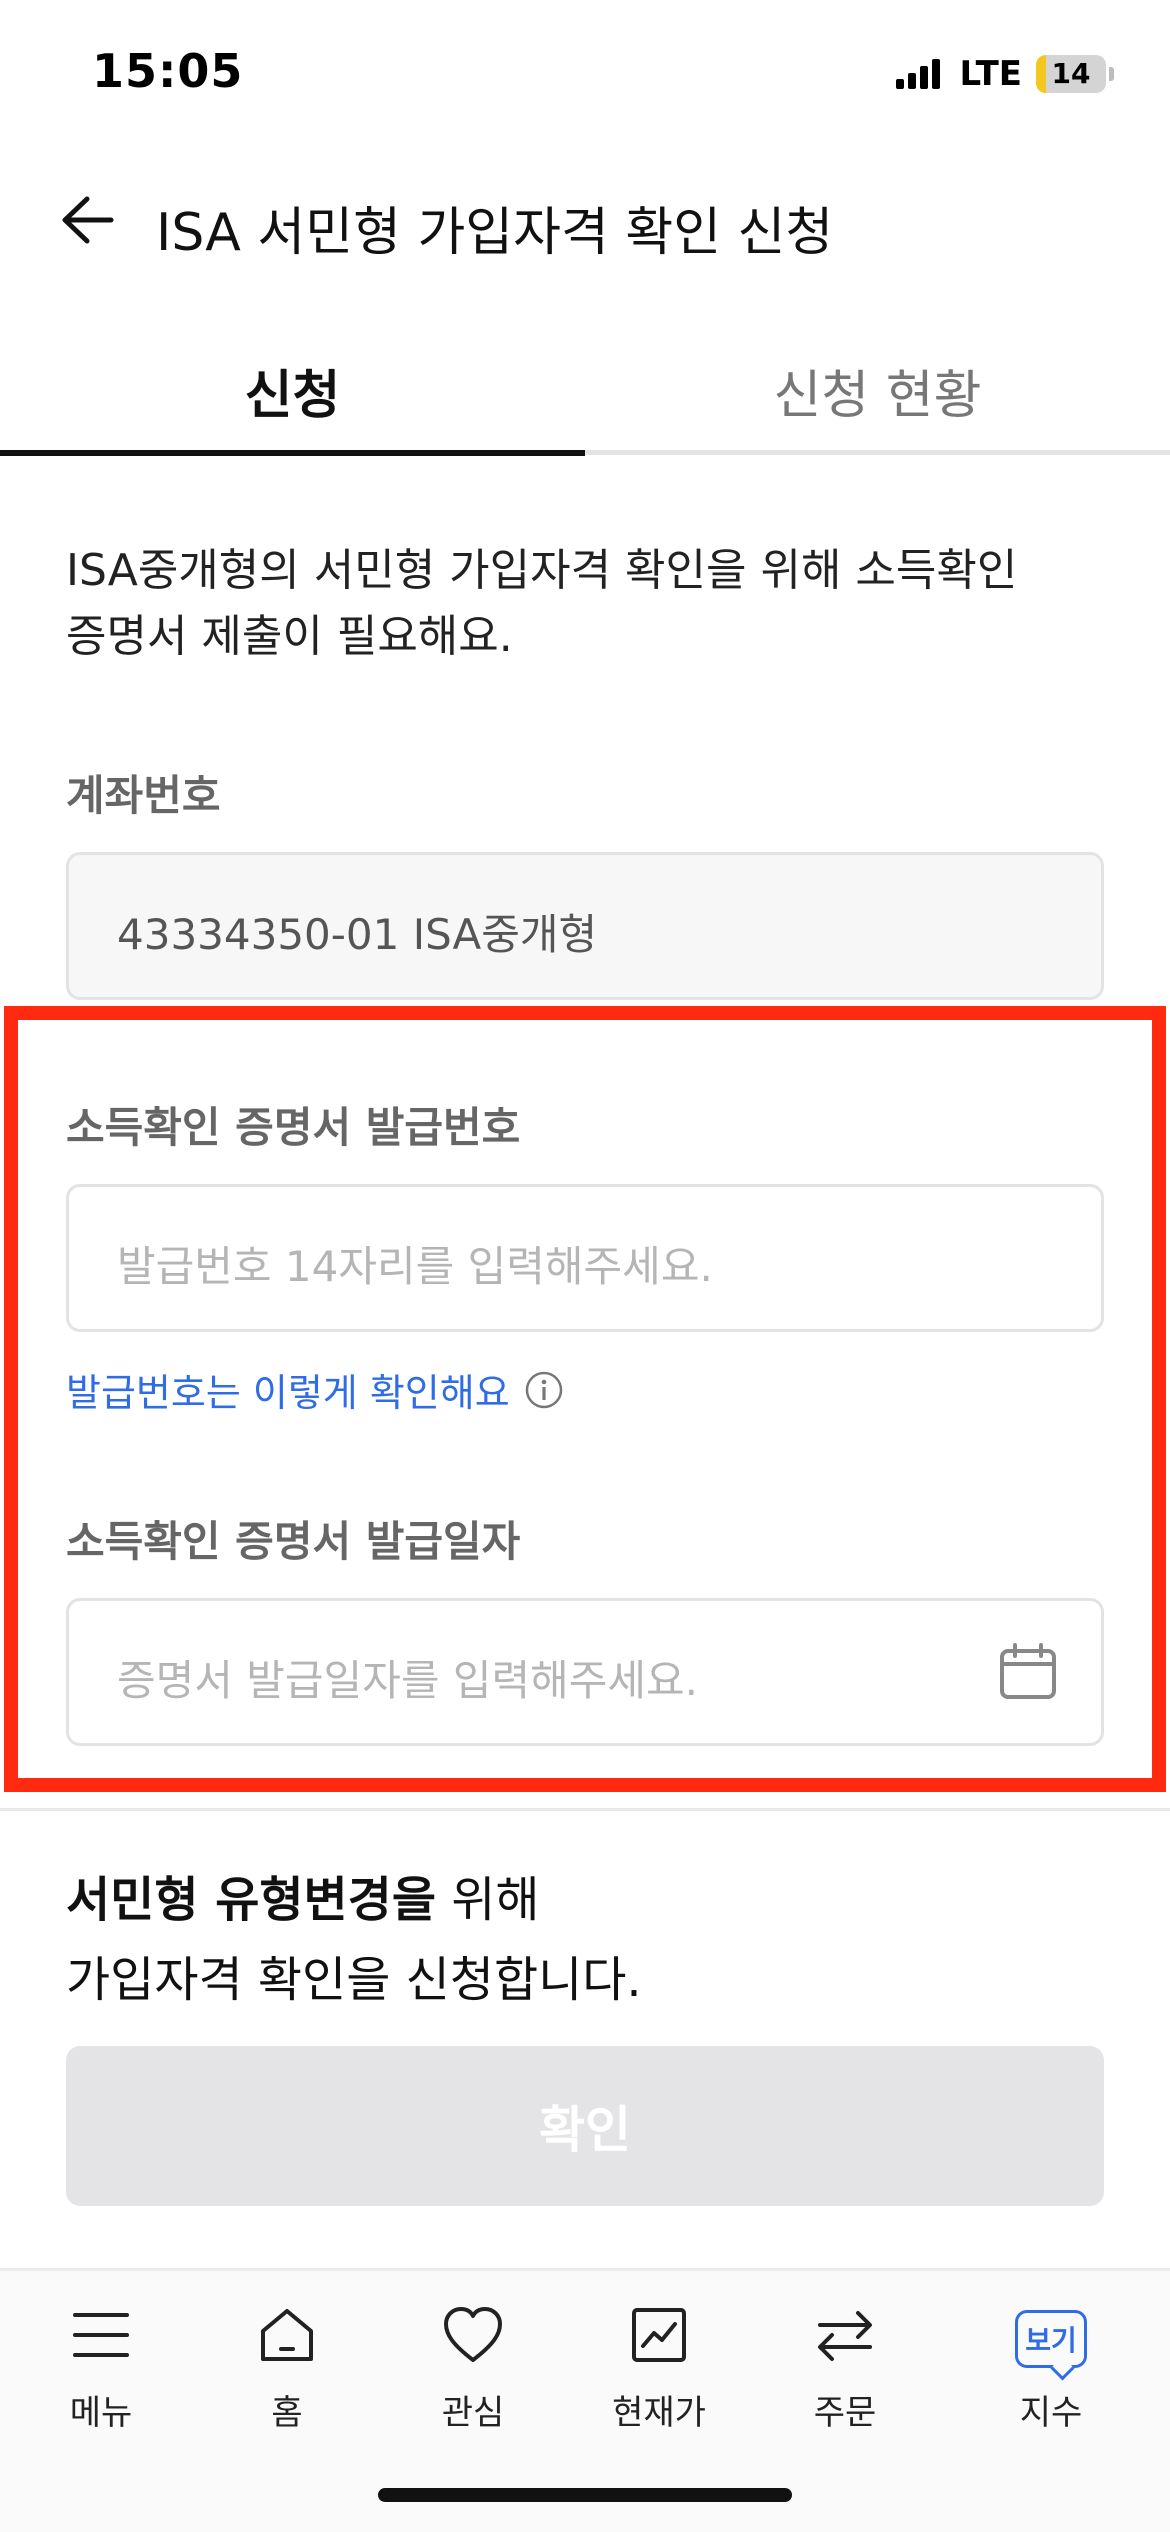  I want to click on battery-icon: 14, so click(1071, 74).